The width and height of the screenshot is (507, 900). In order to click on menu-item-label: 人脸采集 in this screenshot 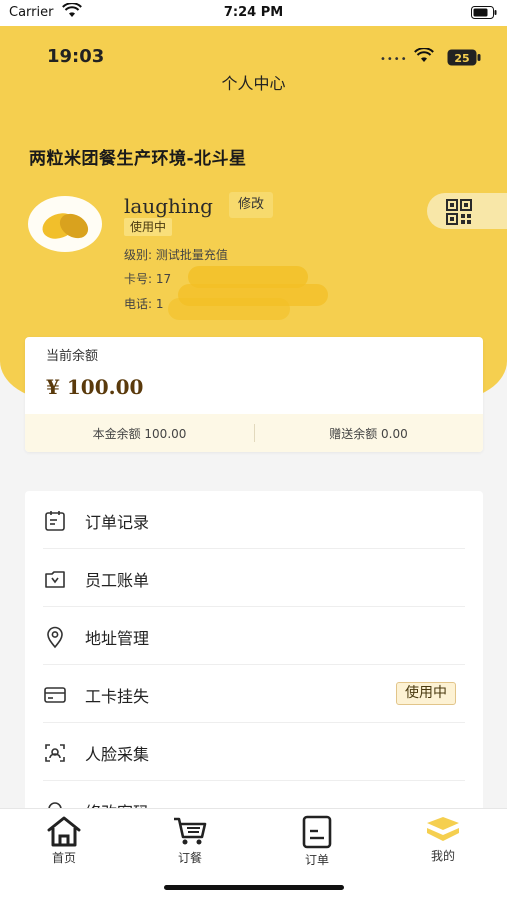, I will do `click(117, 754)`.